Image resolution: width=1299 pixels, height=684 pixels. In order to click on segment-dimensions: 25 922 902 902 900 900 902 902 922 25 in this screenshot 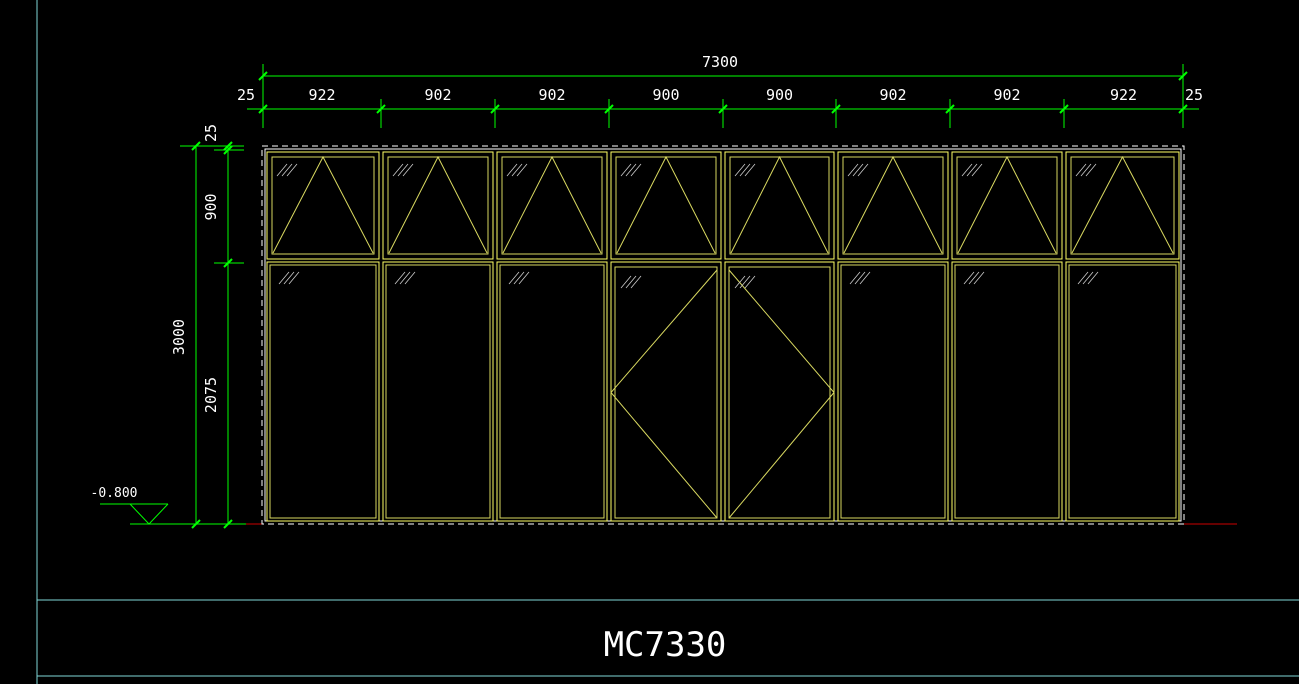, I will do `click(720, 107)`.